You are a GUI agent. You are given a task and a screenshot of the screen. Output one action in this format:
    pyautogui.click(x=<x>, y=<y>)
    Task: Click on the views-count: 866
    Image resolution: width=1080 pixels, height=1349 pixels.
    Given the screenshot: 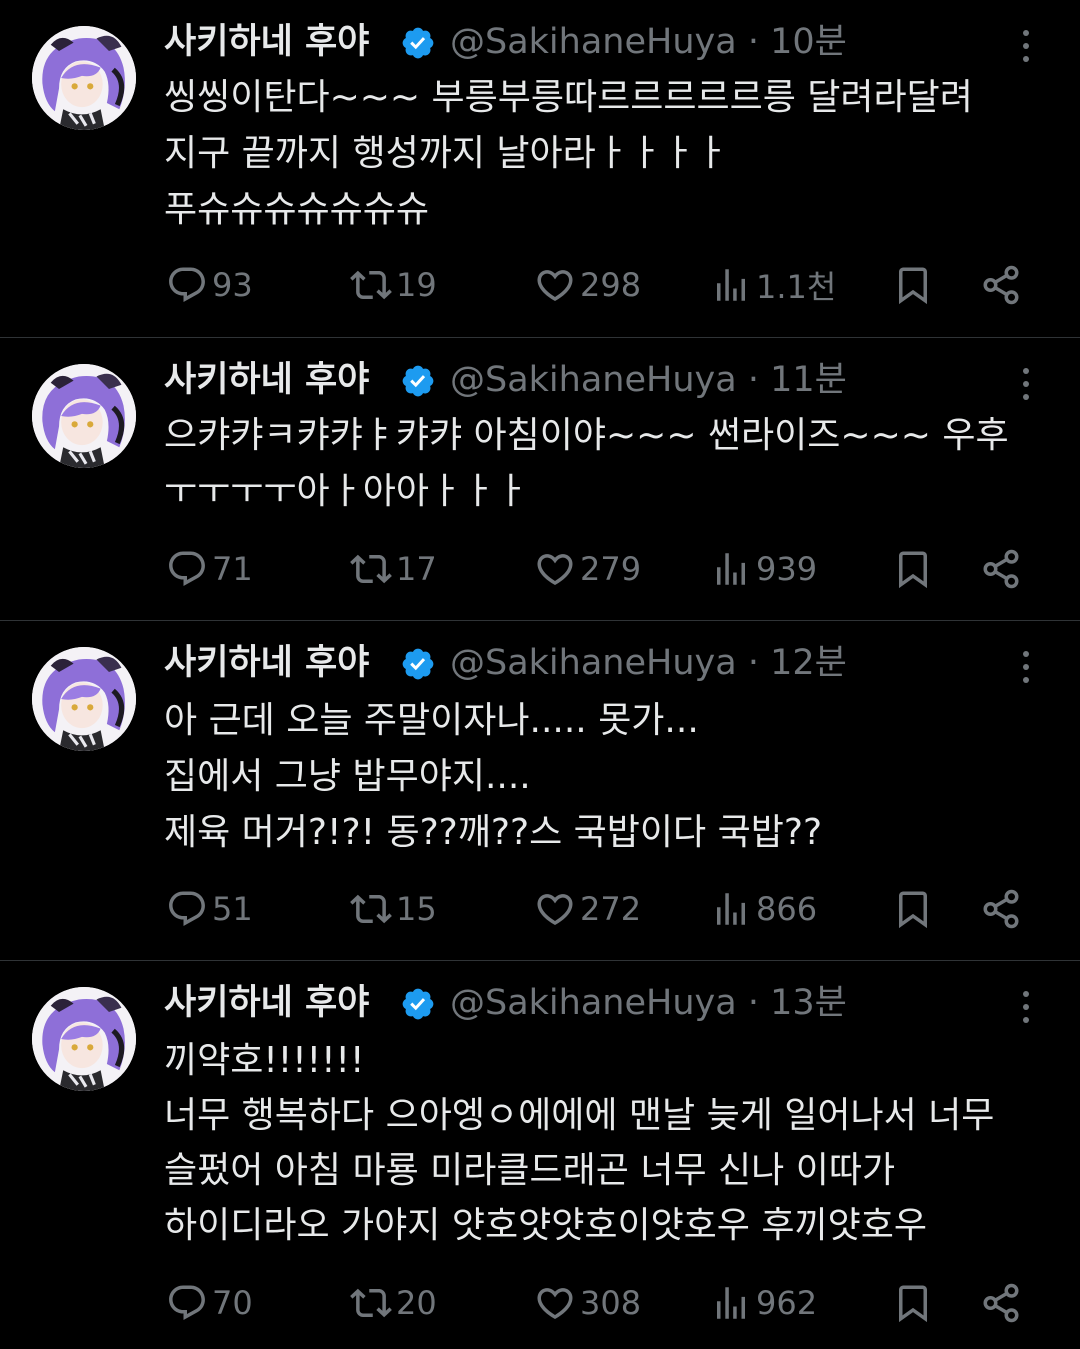 What is the action you would take?
    pyautogui.click(x=787, y=909)
    